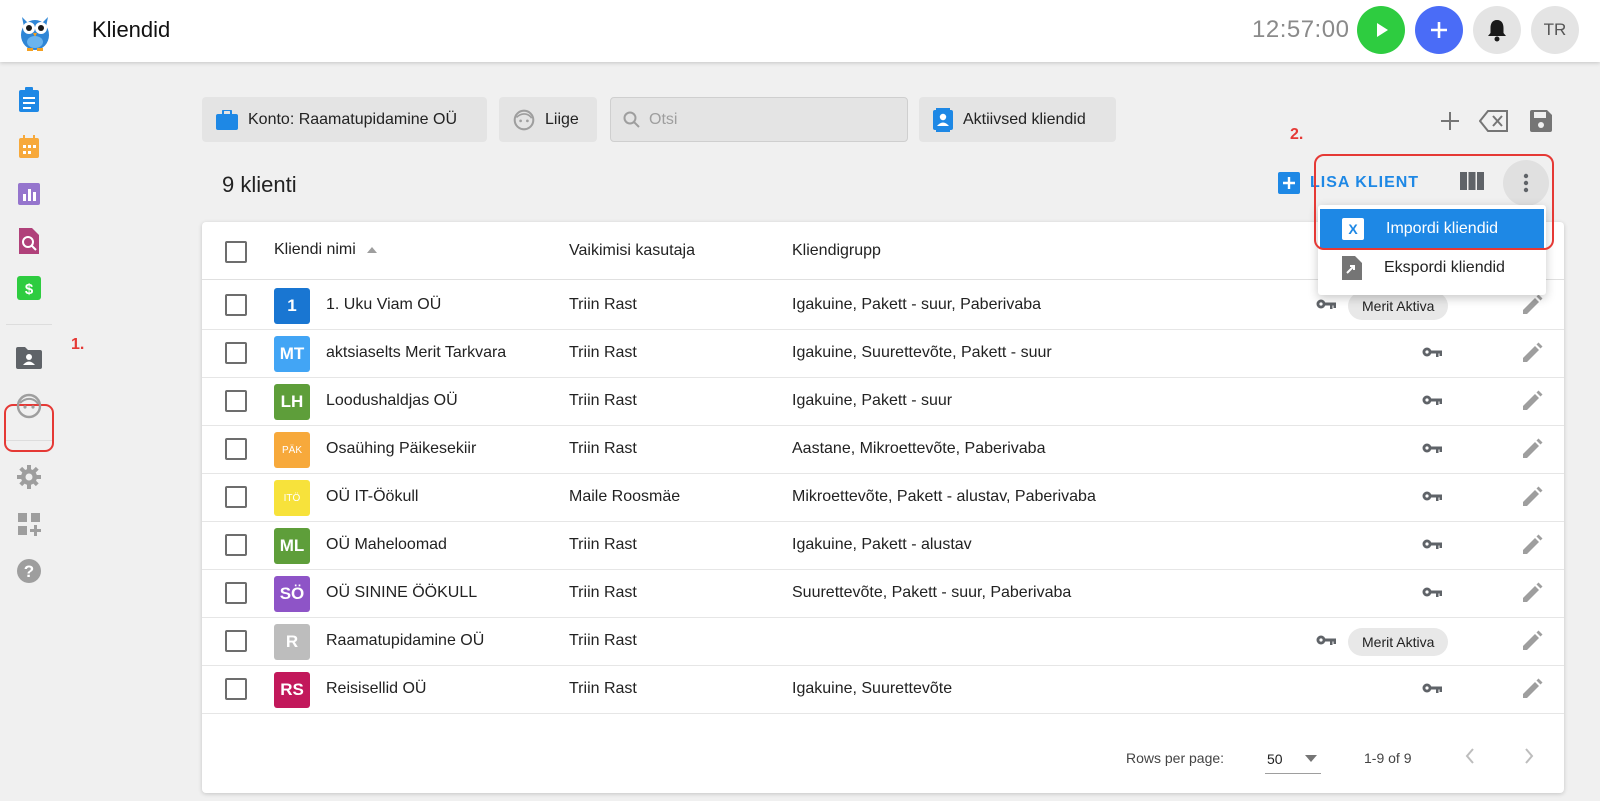  I want to click on user-avatar-button: TR, so click(1555, 30).